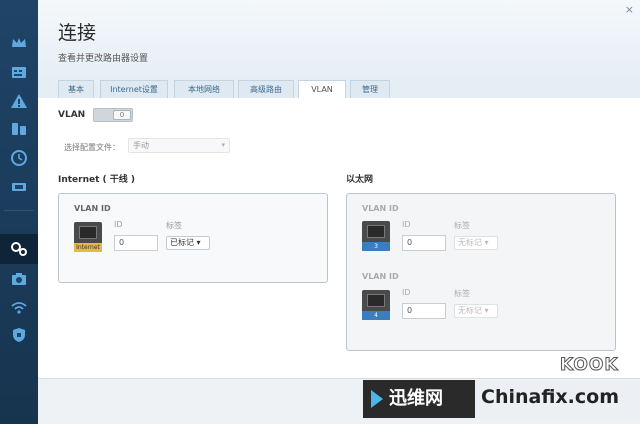 The width and height of the screenshot is (640, 424). I want to click on network-map-icon, so click(19, 72).